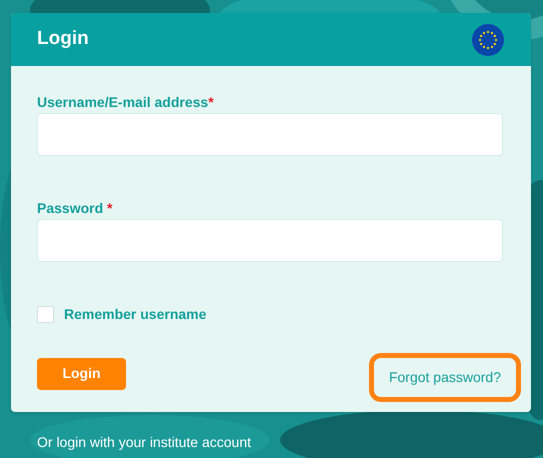  I want to click on footer-text: Or login with your institute account, so click(144, 442).